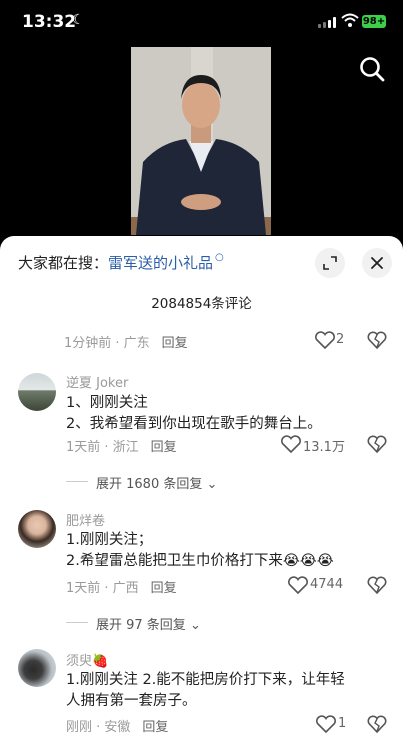 The height and width of the screenshot is (750, 403). I want to click on suggestion-link: 雷军送的小礼品, so click(160, 263).